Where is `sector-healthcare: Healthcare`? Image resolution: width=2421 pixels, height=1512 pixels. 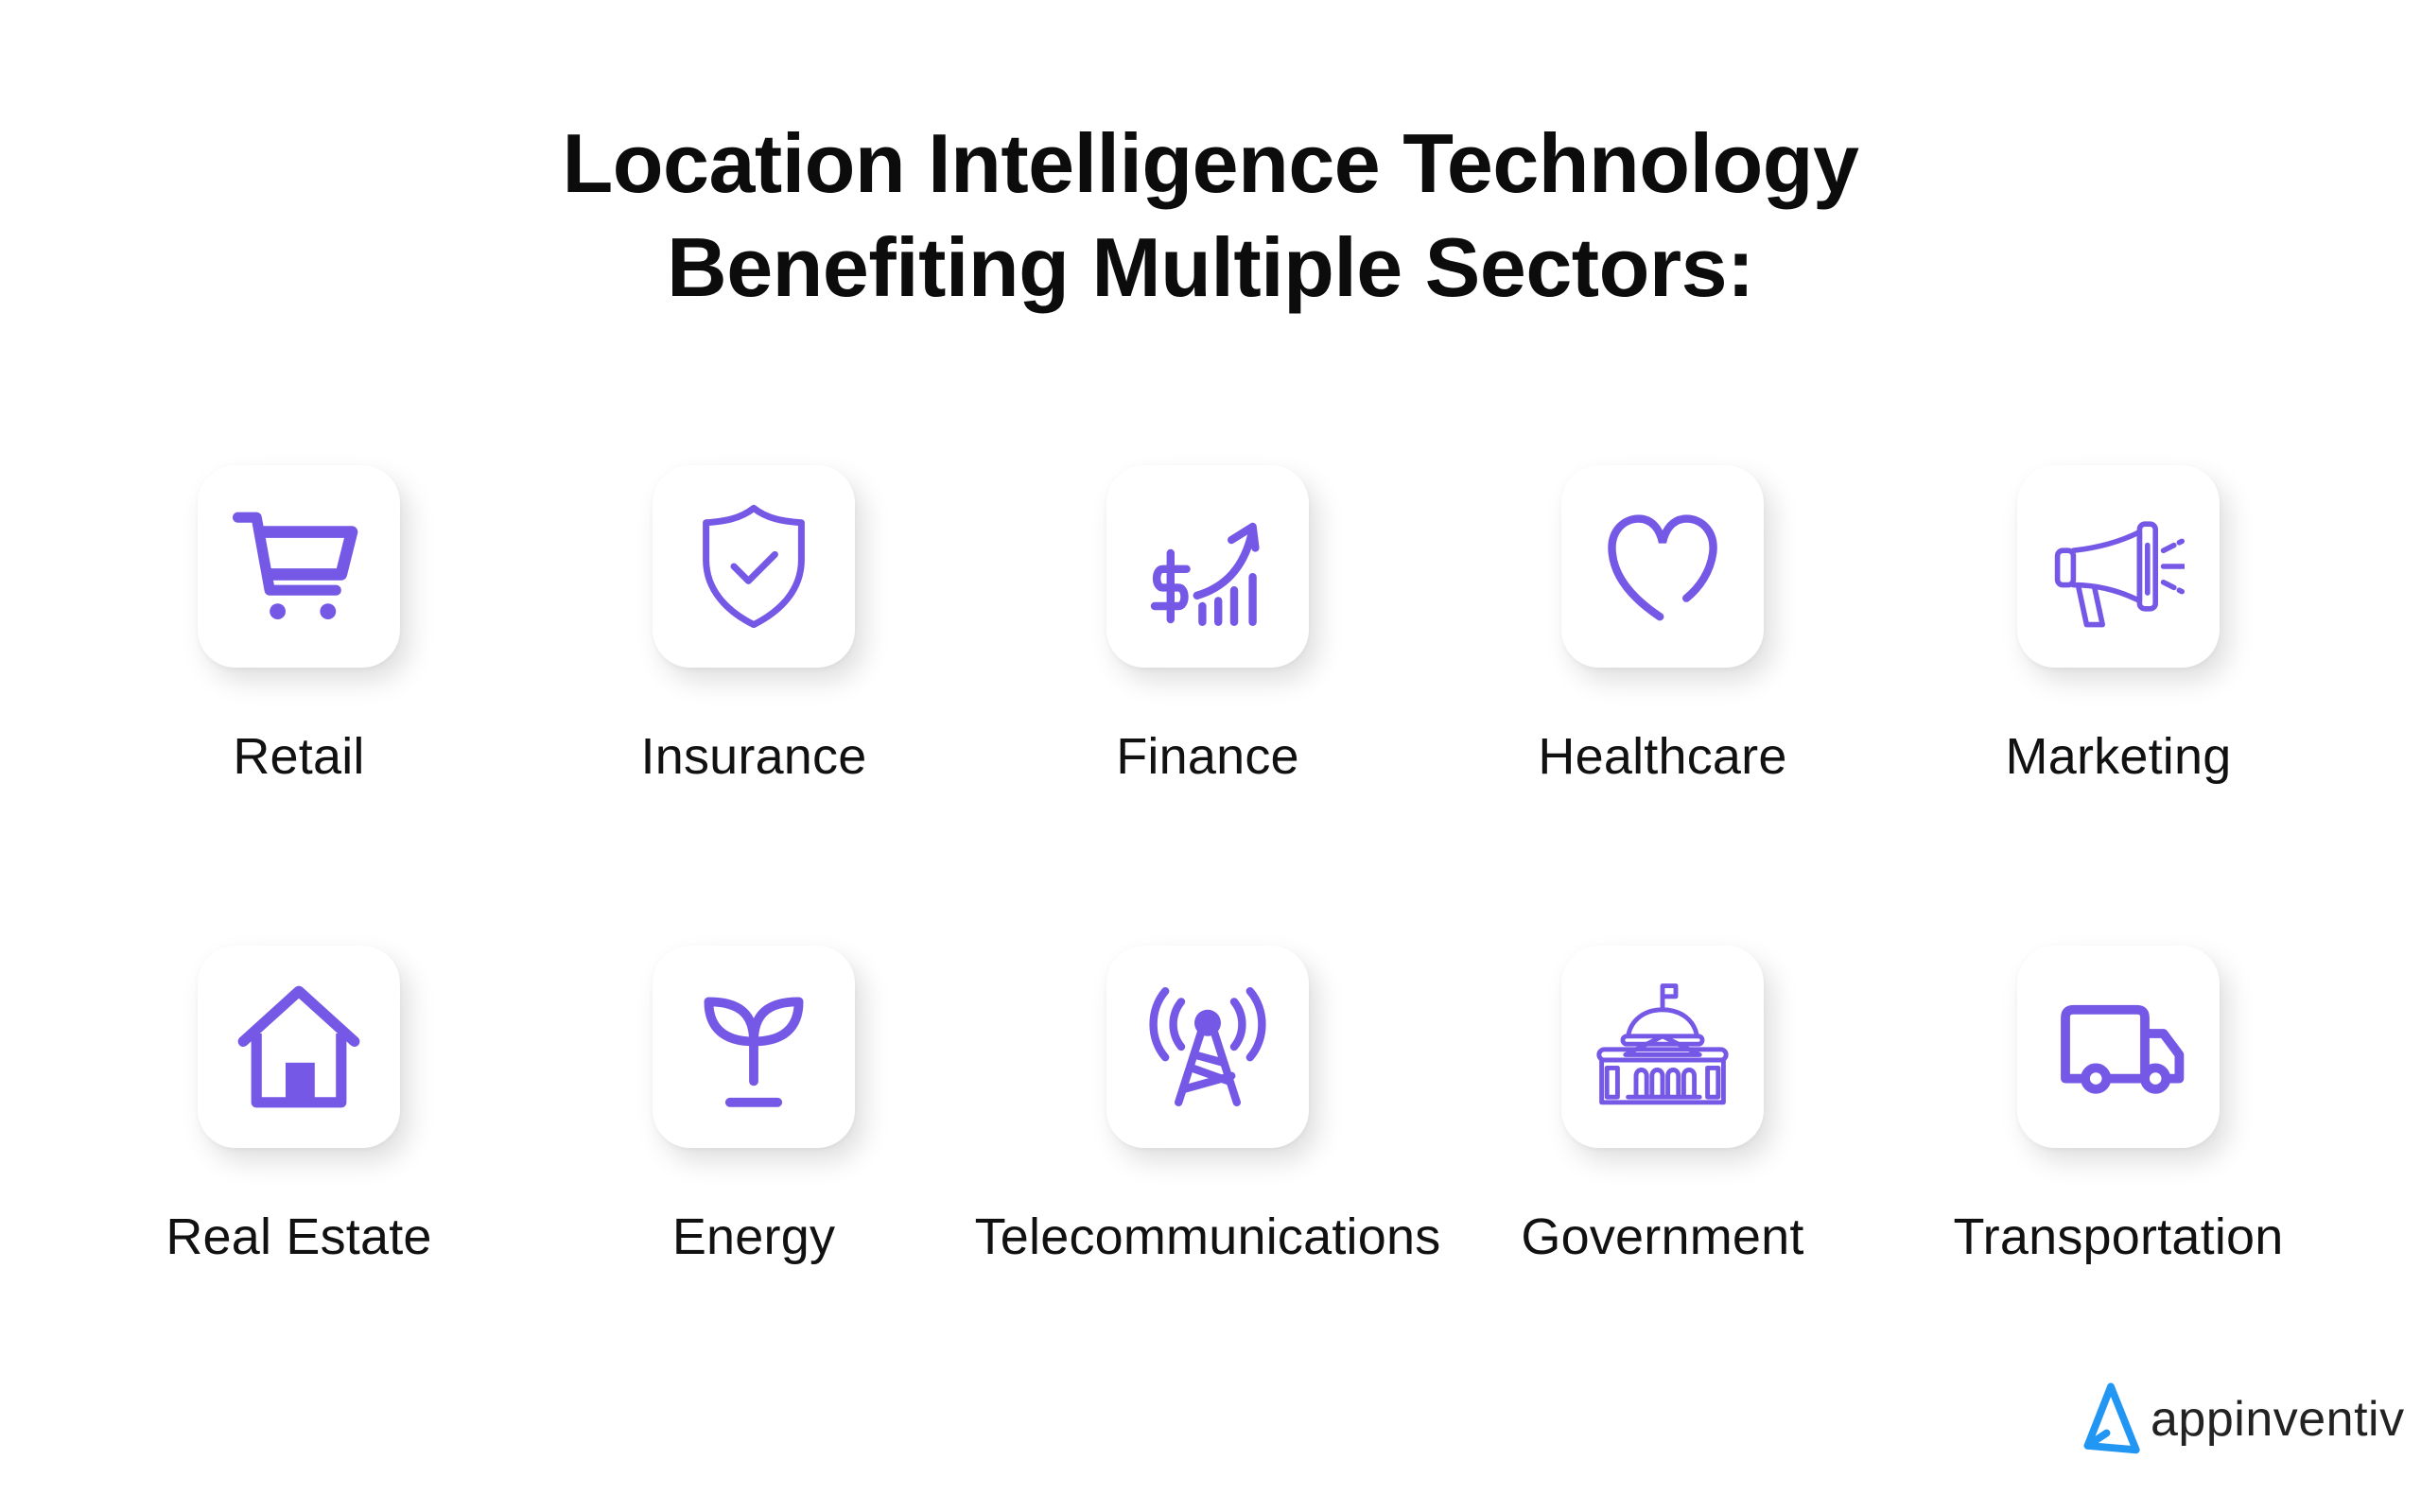 sector-healthcare: Healthcare is located at coordinates (1662, 626).